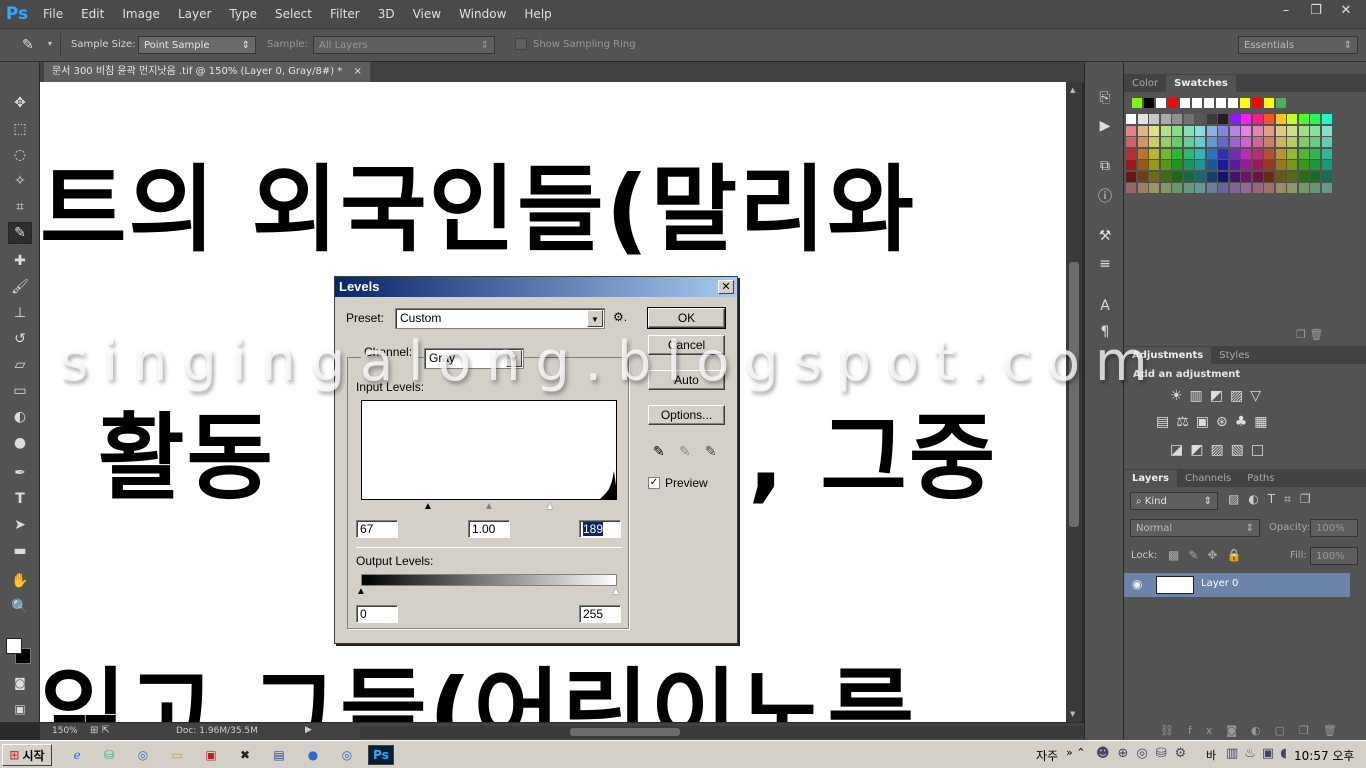 The height and width of the screenshot is (768, 1366). What do you see at coordinates (1259, 753) in the screenshot?
I see `tray-icons-2: ▥♨▣◖` at bounding box center [1259, 753].